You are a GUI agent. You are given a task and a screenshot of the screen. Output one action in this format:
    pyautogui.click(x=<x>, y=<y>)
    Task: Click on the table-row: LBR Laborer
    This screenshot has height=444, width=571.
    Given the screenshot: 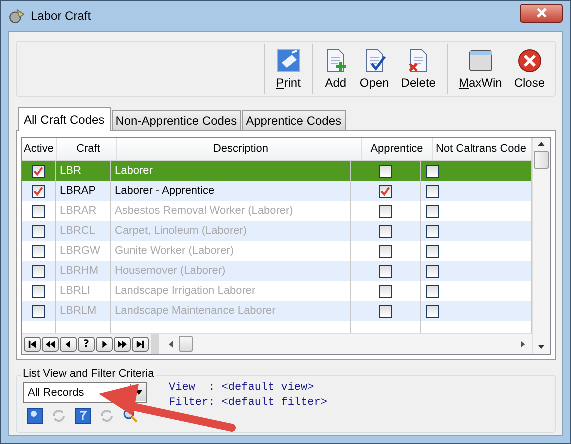 What is the action you would take?
    pyautogui.click(x=277, y=171)
    